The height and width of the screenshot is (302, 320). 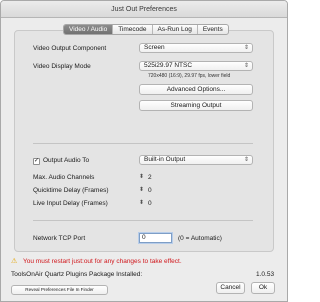 I want to click on tab-video-audio: Video / Audio, so click(x=89, y=29).